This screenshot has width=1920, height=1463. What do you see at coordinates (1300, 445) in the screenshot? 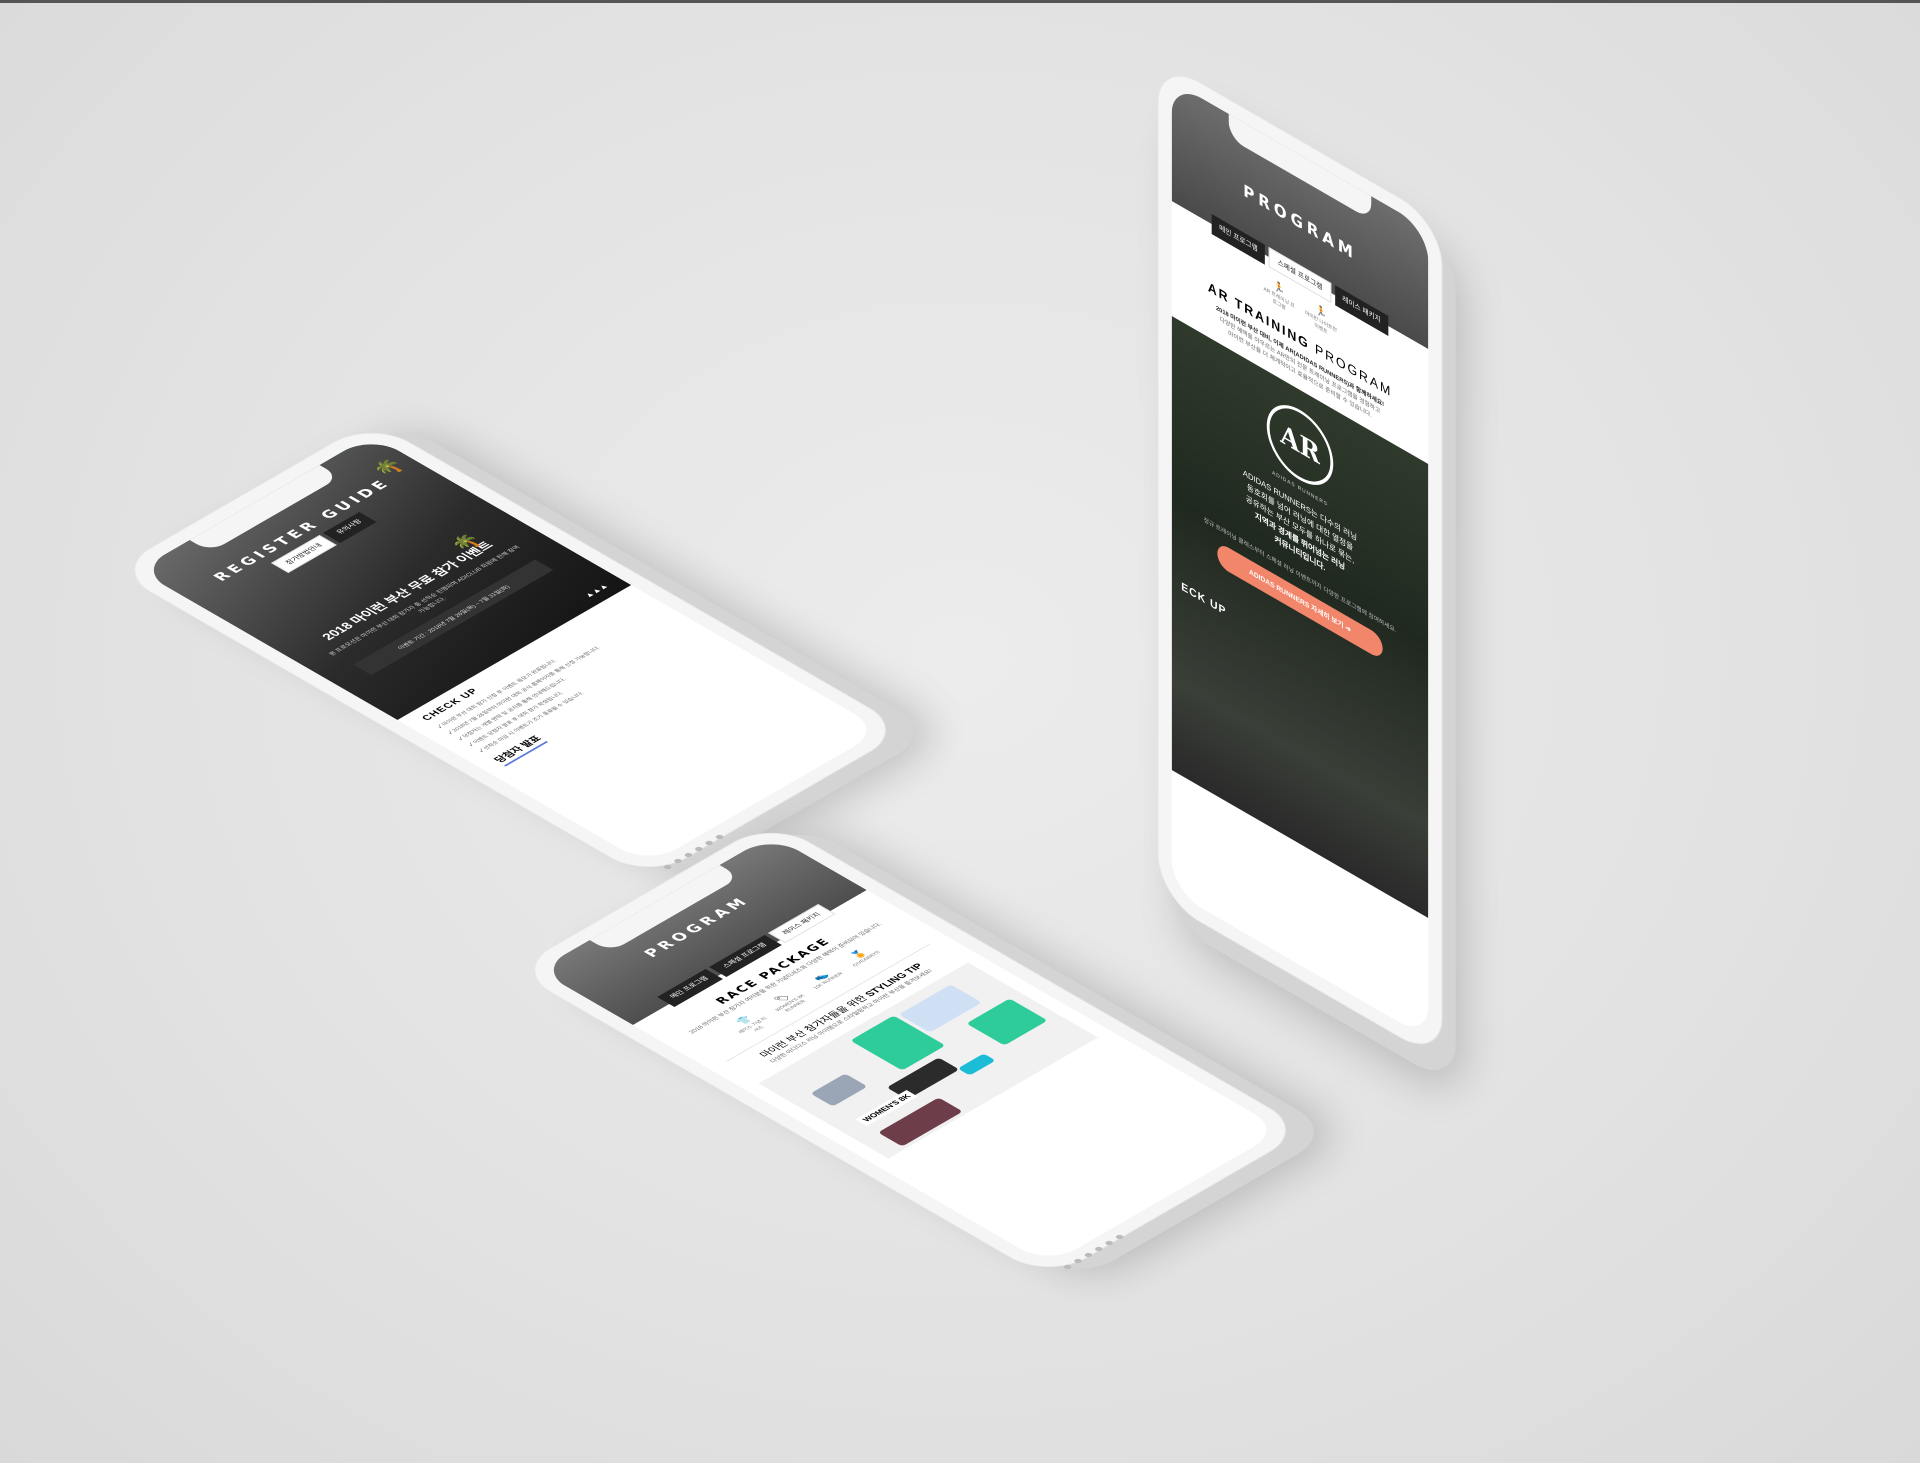
I see `adidas-runners-logo: AR` at bounding box center [1300, 445].